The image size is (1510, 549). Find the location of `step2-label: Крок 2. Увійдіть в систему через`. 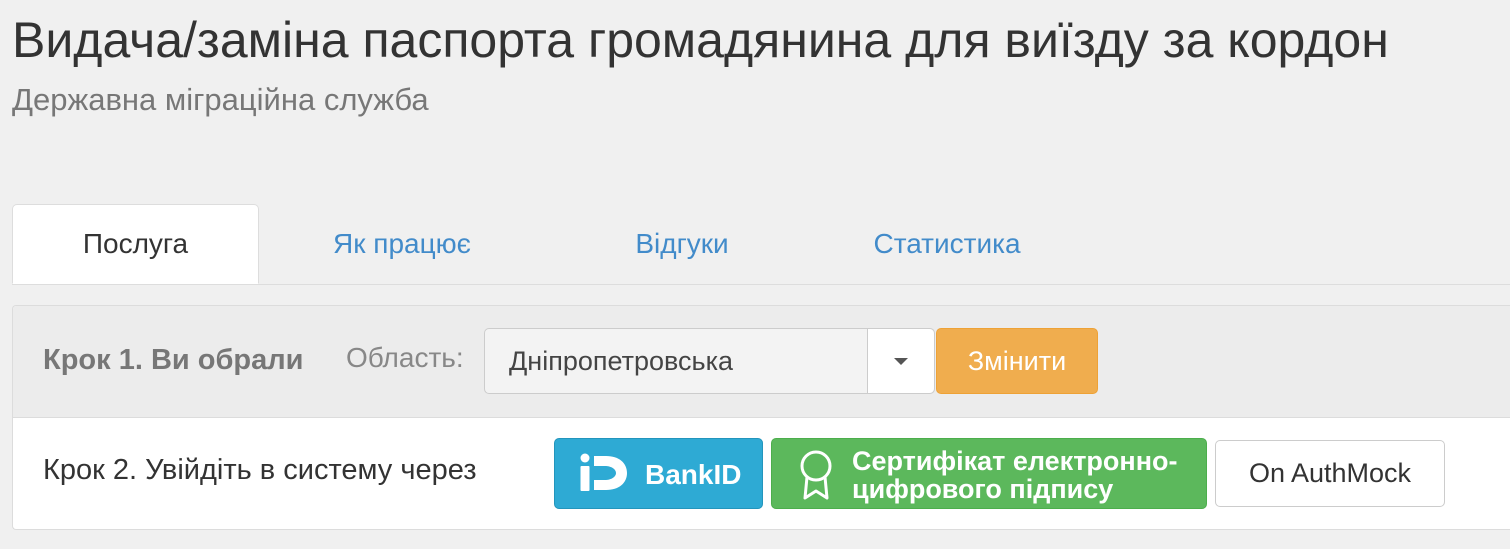

step2-label: Крок 2. Увійдіть в систему через is located at coordinates (260, 470).